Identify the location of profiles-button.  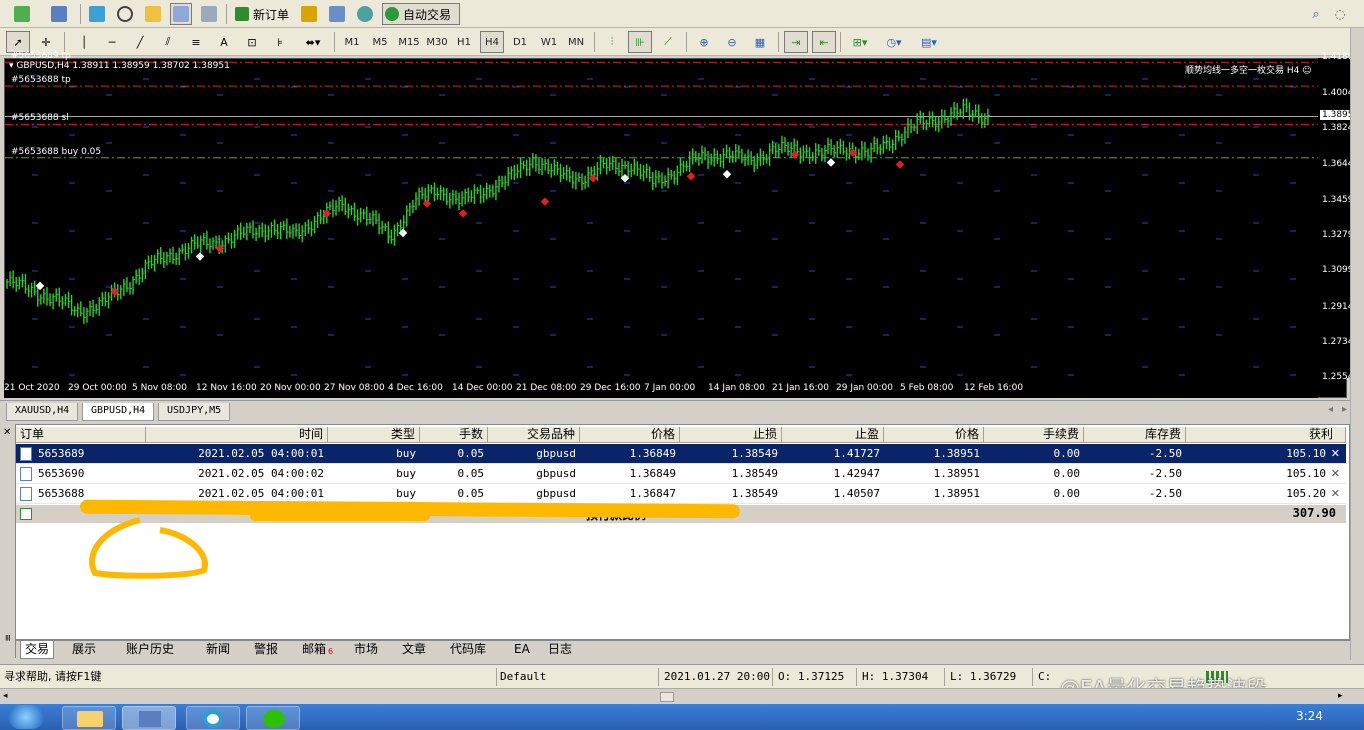
(59, 14).